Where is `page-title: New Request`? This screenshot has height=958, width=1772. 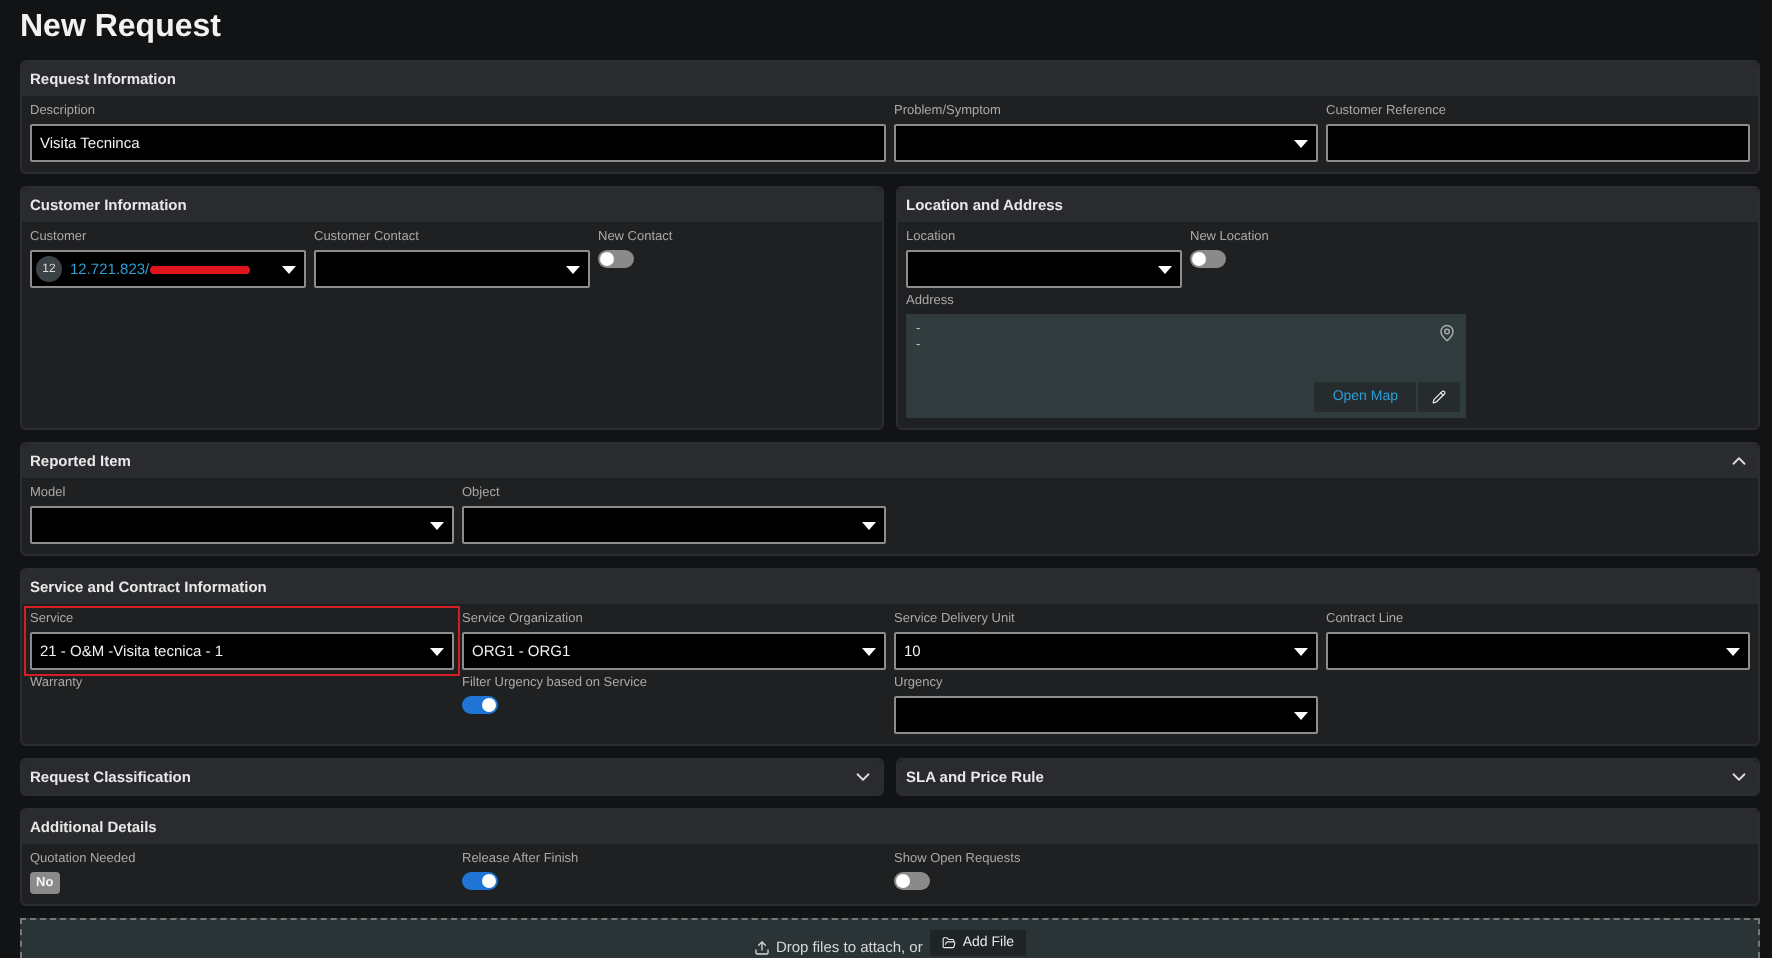 page-title: New Request is located at coordinates (121, 28).